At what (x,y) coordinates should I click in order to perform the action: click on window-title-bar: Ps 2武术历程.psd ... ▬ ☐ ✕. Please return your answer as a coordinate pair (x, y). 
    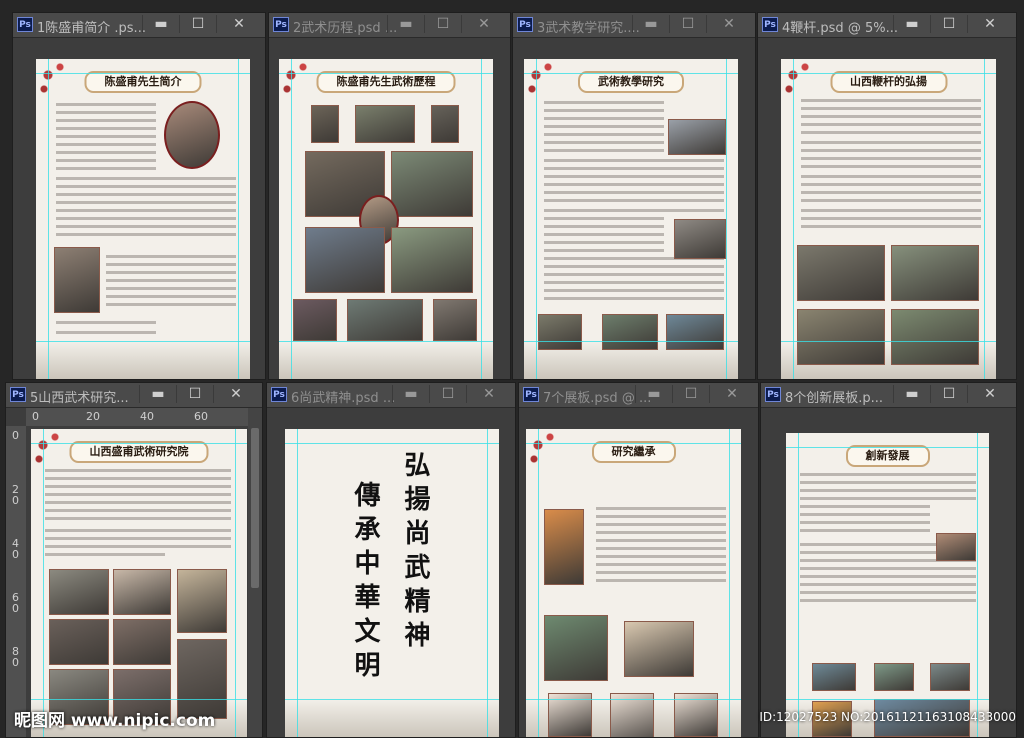
    Looking at the image, I should click on (389, 25).